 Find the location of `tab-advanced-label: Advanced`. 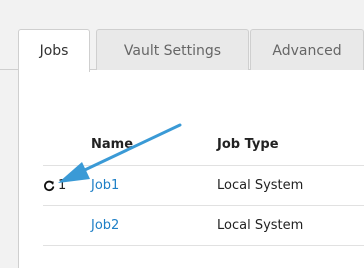

tab-advanced-label: Advanced is located at coordinates (307, 50).